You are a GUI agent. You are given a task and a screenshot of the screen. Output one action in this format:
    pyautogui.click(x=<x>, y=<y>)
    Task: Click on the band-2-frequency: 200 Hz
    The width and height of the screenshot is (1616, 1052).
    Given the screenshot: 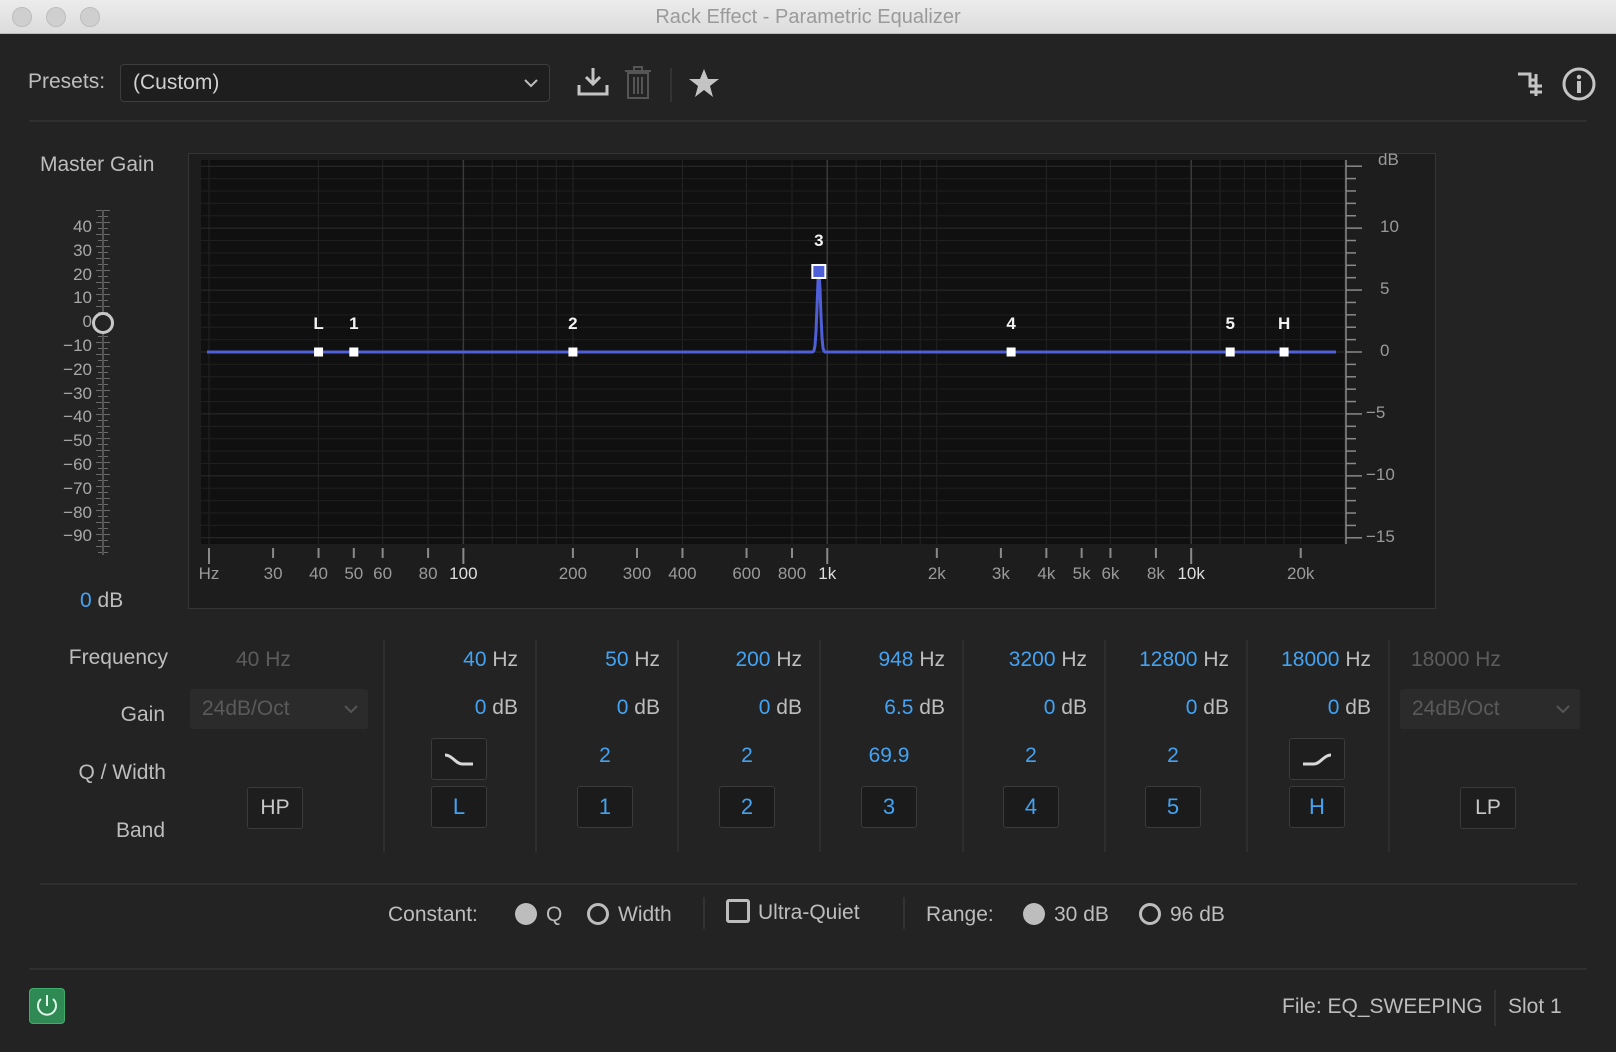 What is the action you would take?
    pyautogui.click(x=768, y=660)
    